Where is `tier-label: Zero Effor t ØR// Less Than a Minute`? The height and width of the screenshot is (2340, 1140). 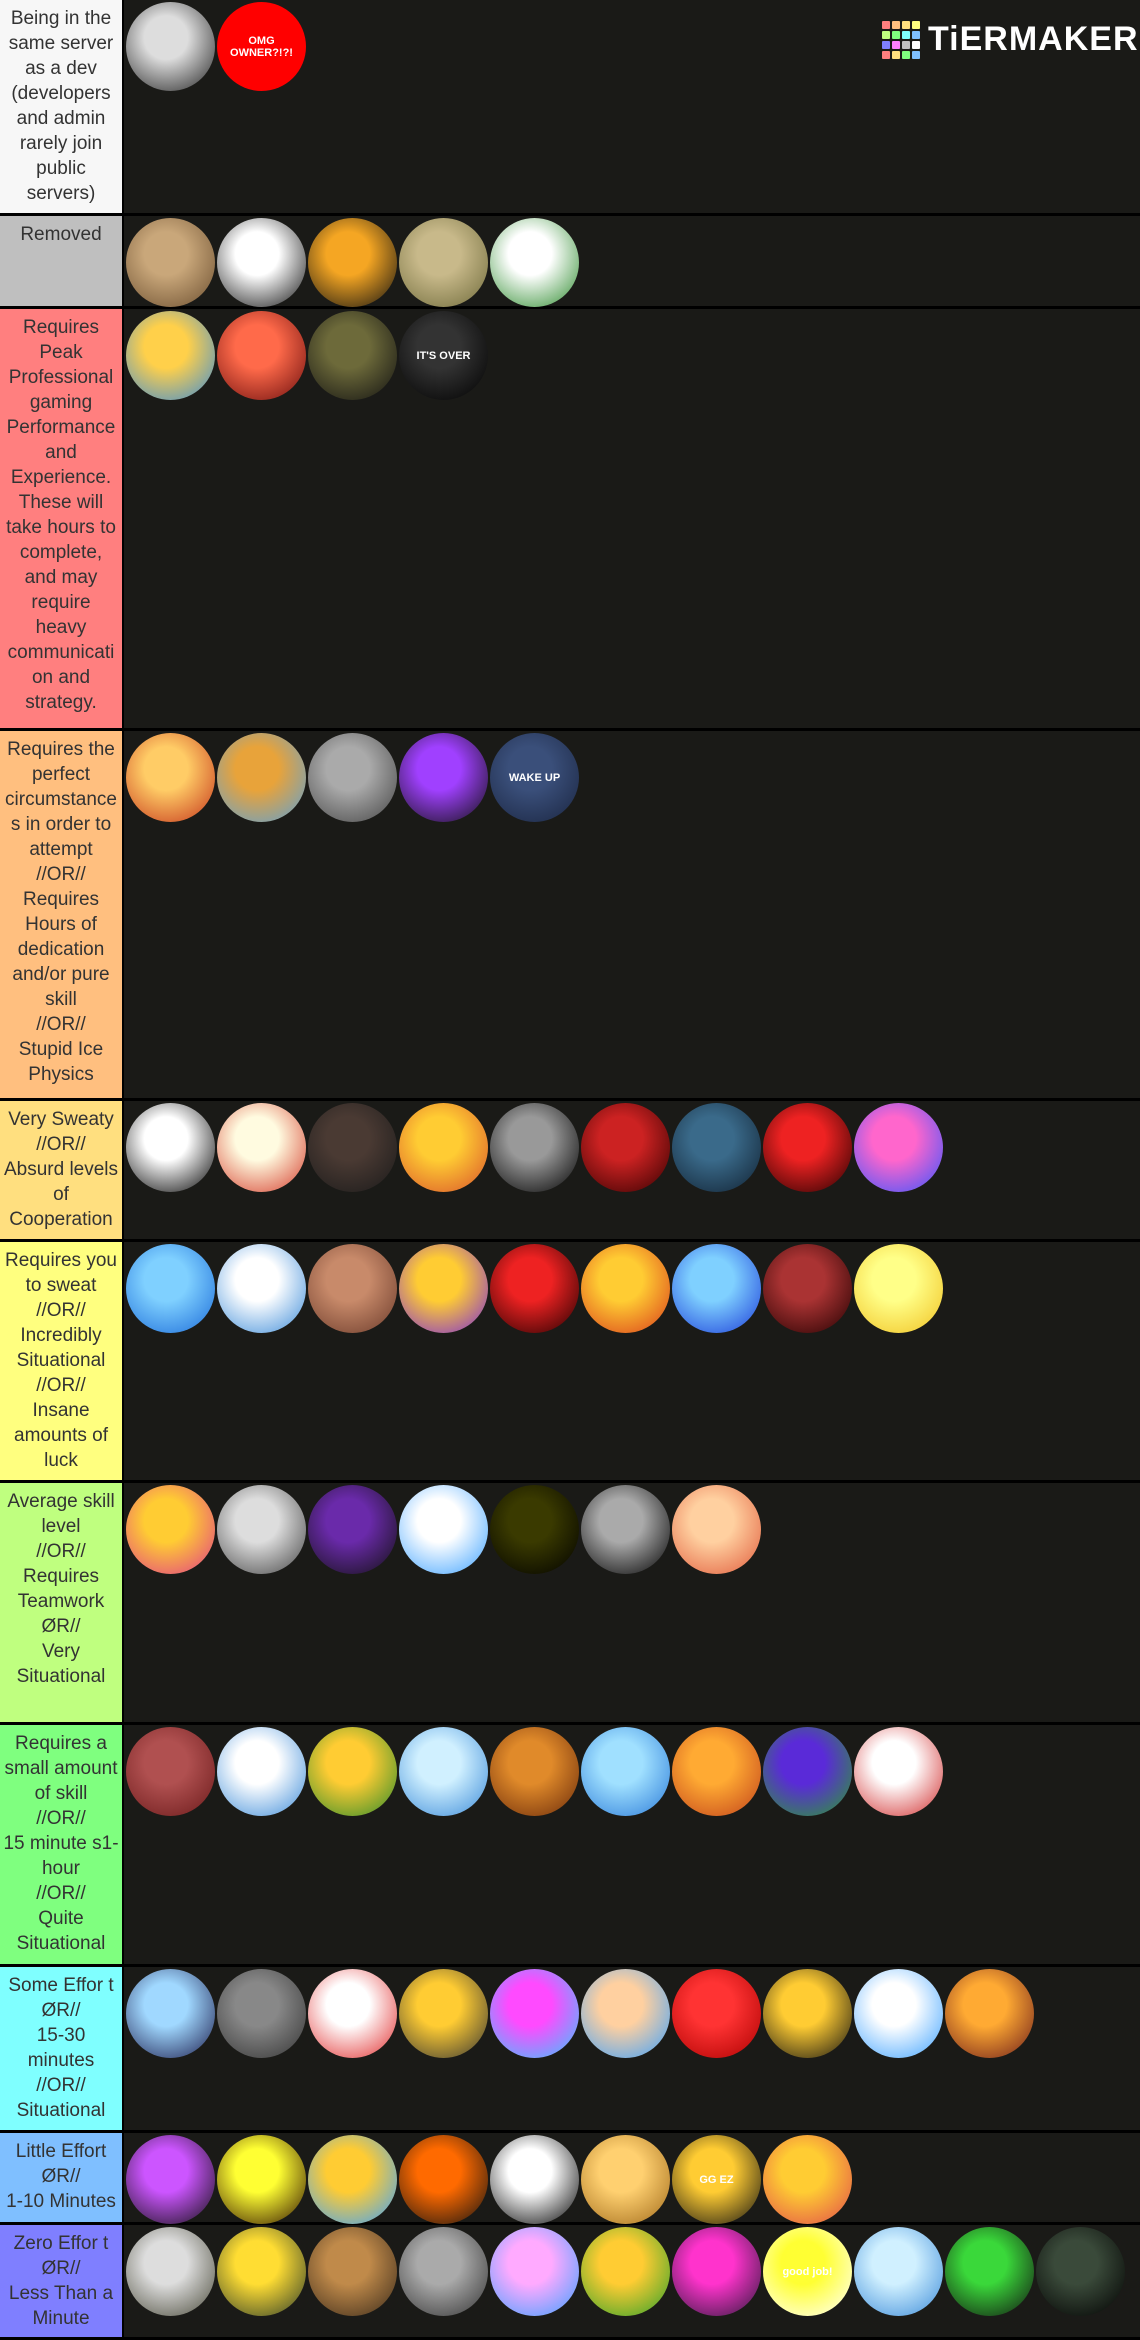 tier-label: Zero Effor t ØR// Less Than a Minute is located at coordinates (62, 2281).